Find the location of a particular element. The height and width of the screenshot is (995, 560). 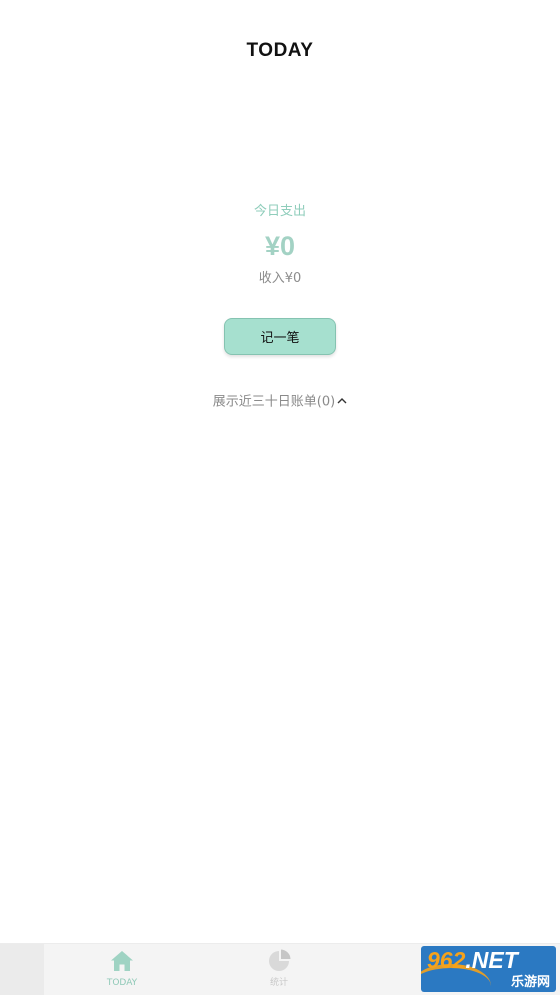

add-record-button: 记一笔 is located at coordinates (280, 336).